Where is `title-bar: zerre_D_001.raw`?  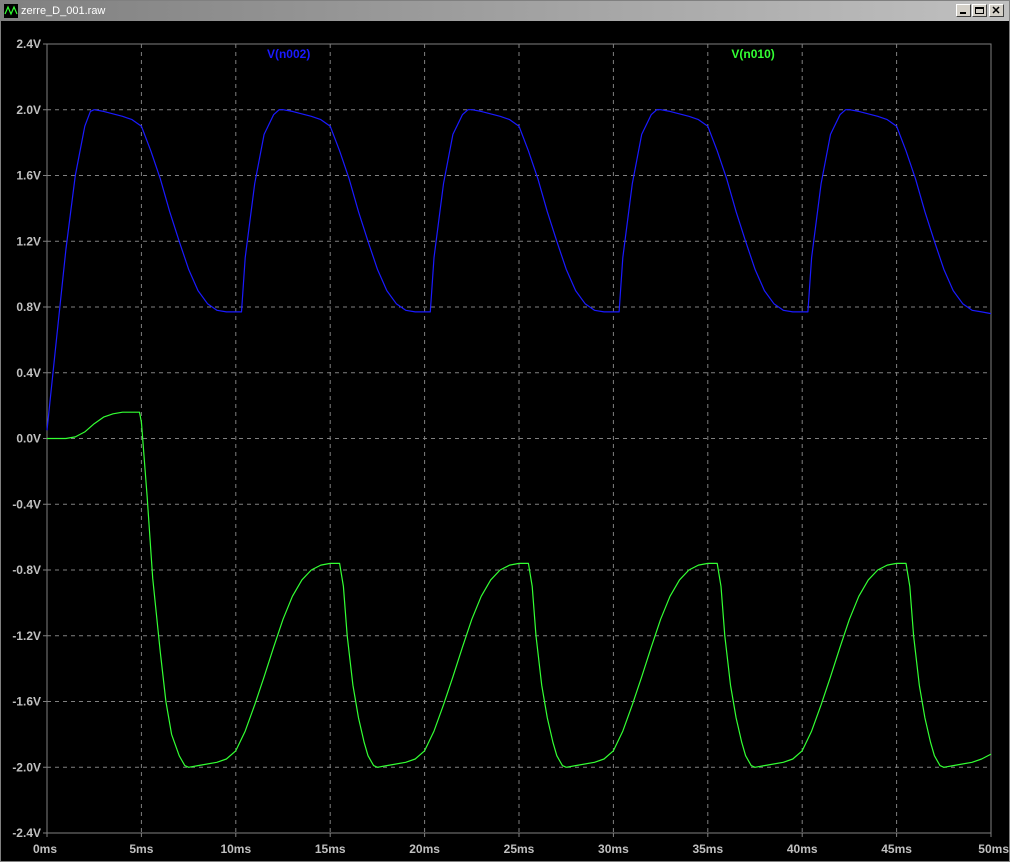
title-bar: zerre_D_001.raw is located at coordinates (505, 11).